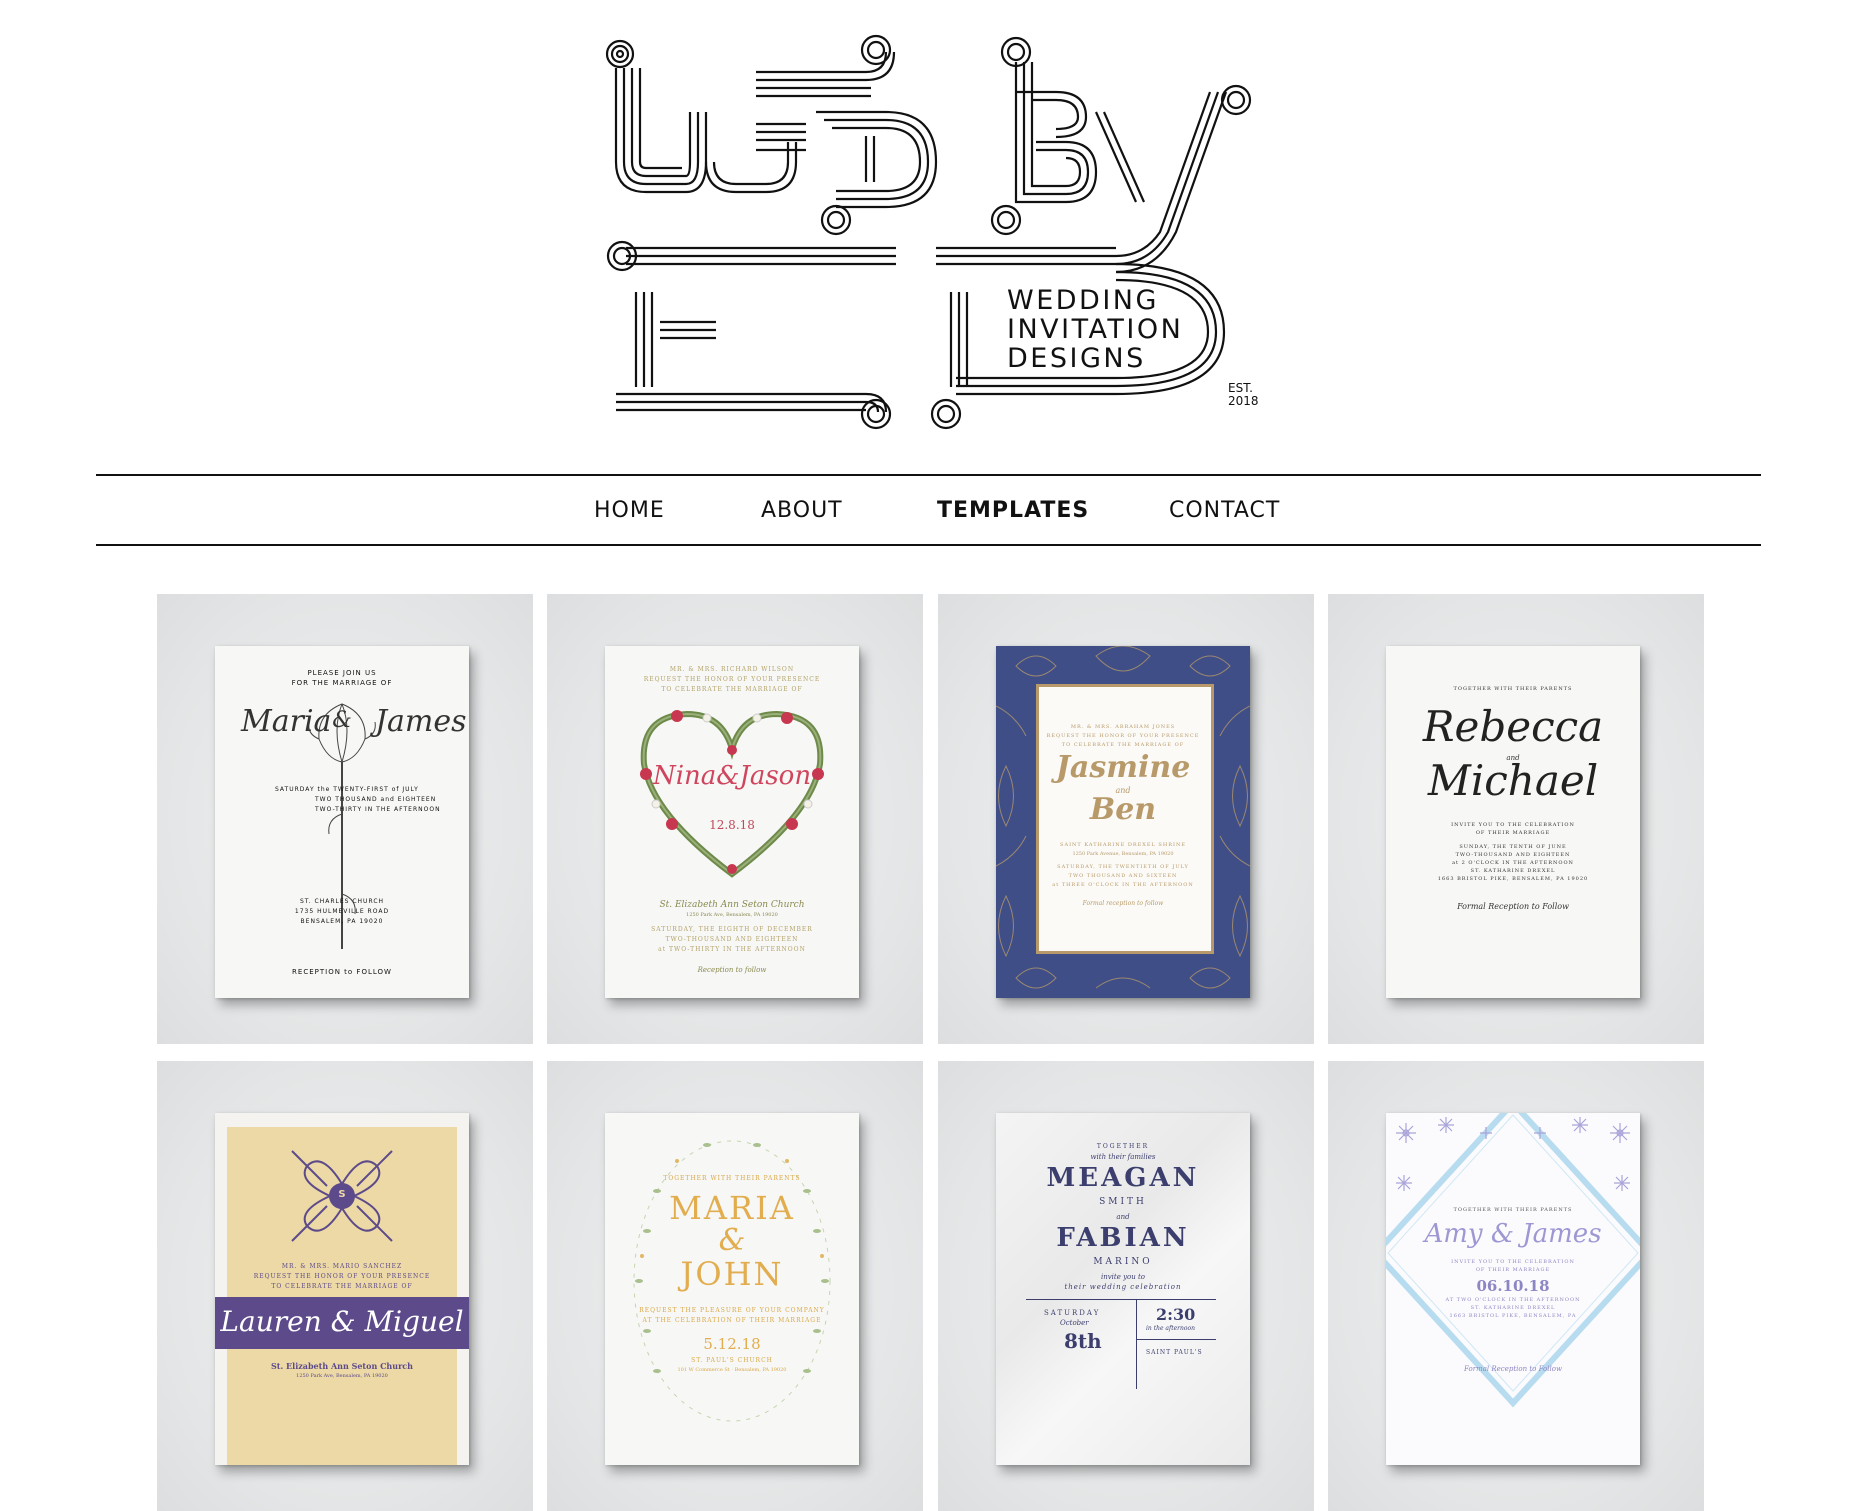  I want to click on card-monogram: S, so click(342, 1194).